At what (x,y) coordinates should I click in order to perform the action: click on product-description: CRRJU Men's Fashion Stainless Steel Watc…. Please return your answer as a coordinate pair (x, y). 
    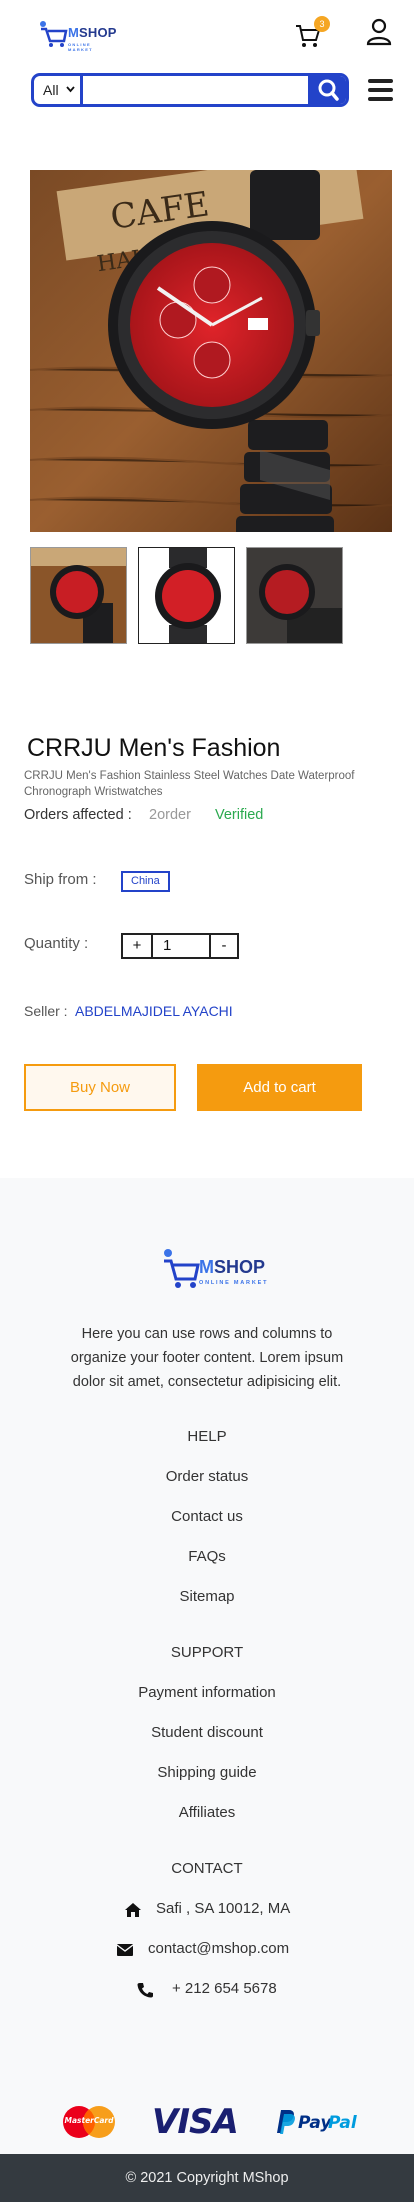
    Looking at the image, I should click on (189, 784).